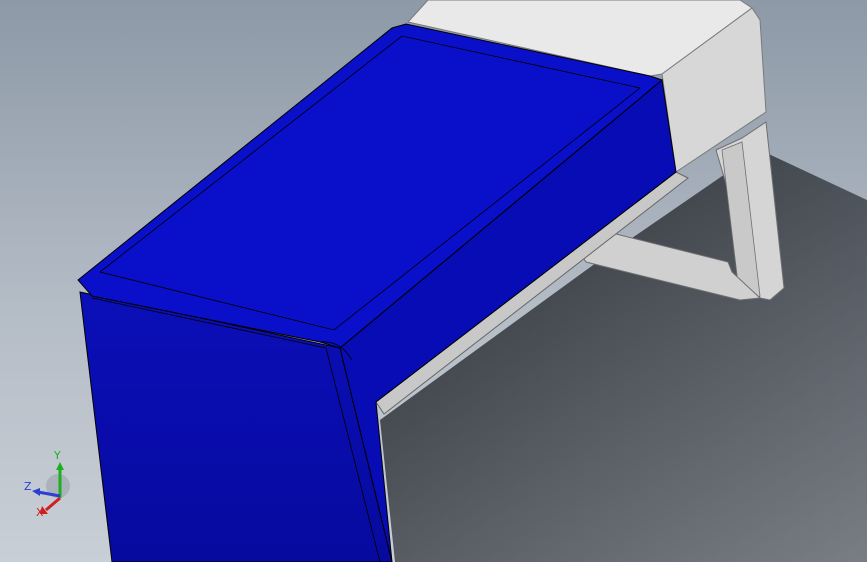  What do you see at coordinates (53, 504) in the screenshot?
I see `x-axis-icon` at bounding box center [53, 504].